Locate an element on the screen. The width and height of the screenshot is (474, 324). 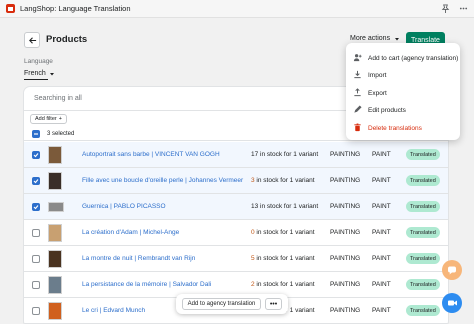
product-name-link: La montre de nuit | Rembrandt van Rijn is located at coordinates (138, 258).